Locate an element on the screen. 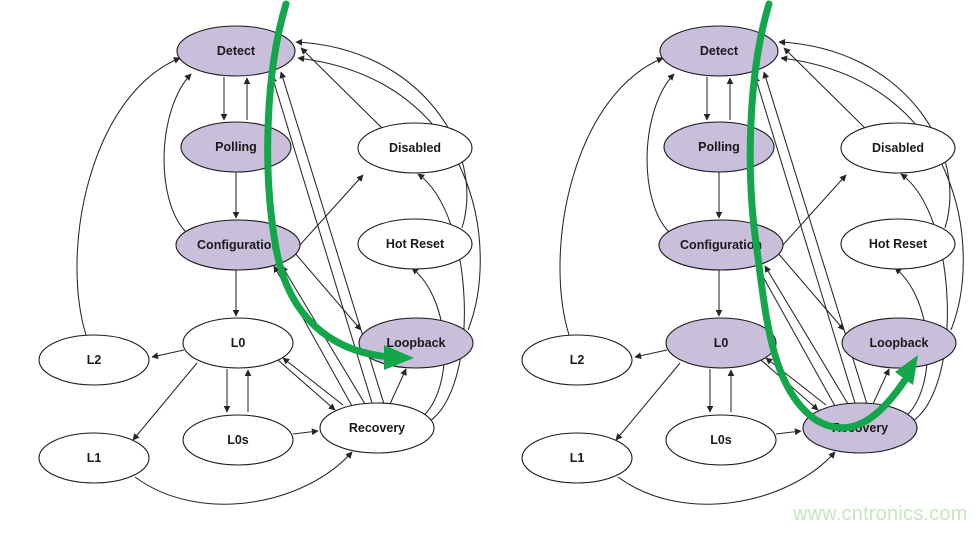 The height and width of the screenshot is (533, 979). node-r-polling: Polling is located at coordinates (719, 147).